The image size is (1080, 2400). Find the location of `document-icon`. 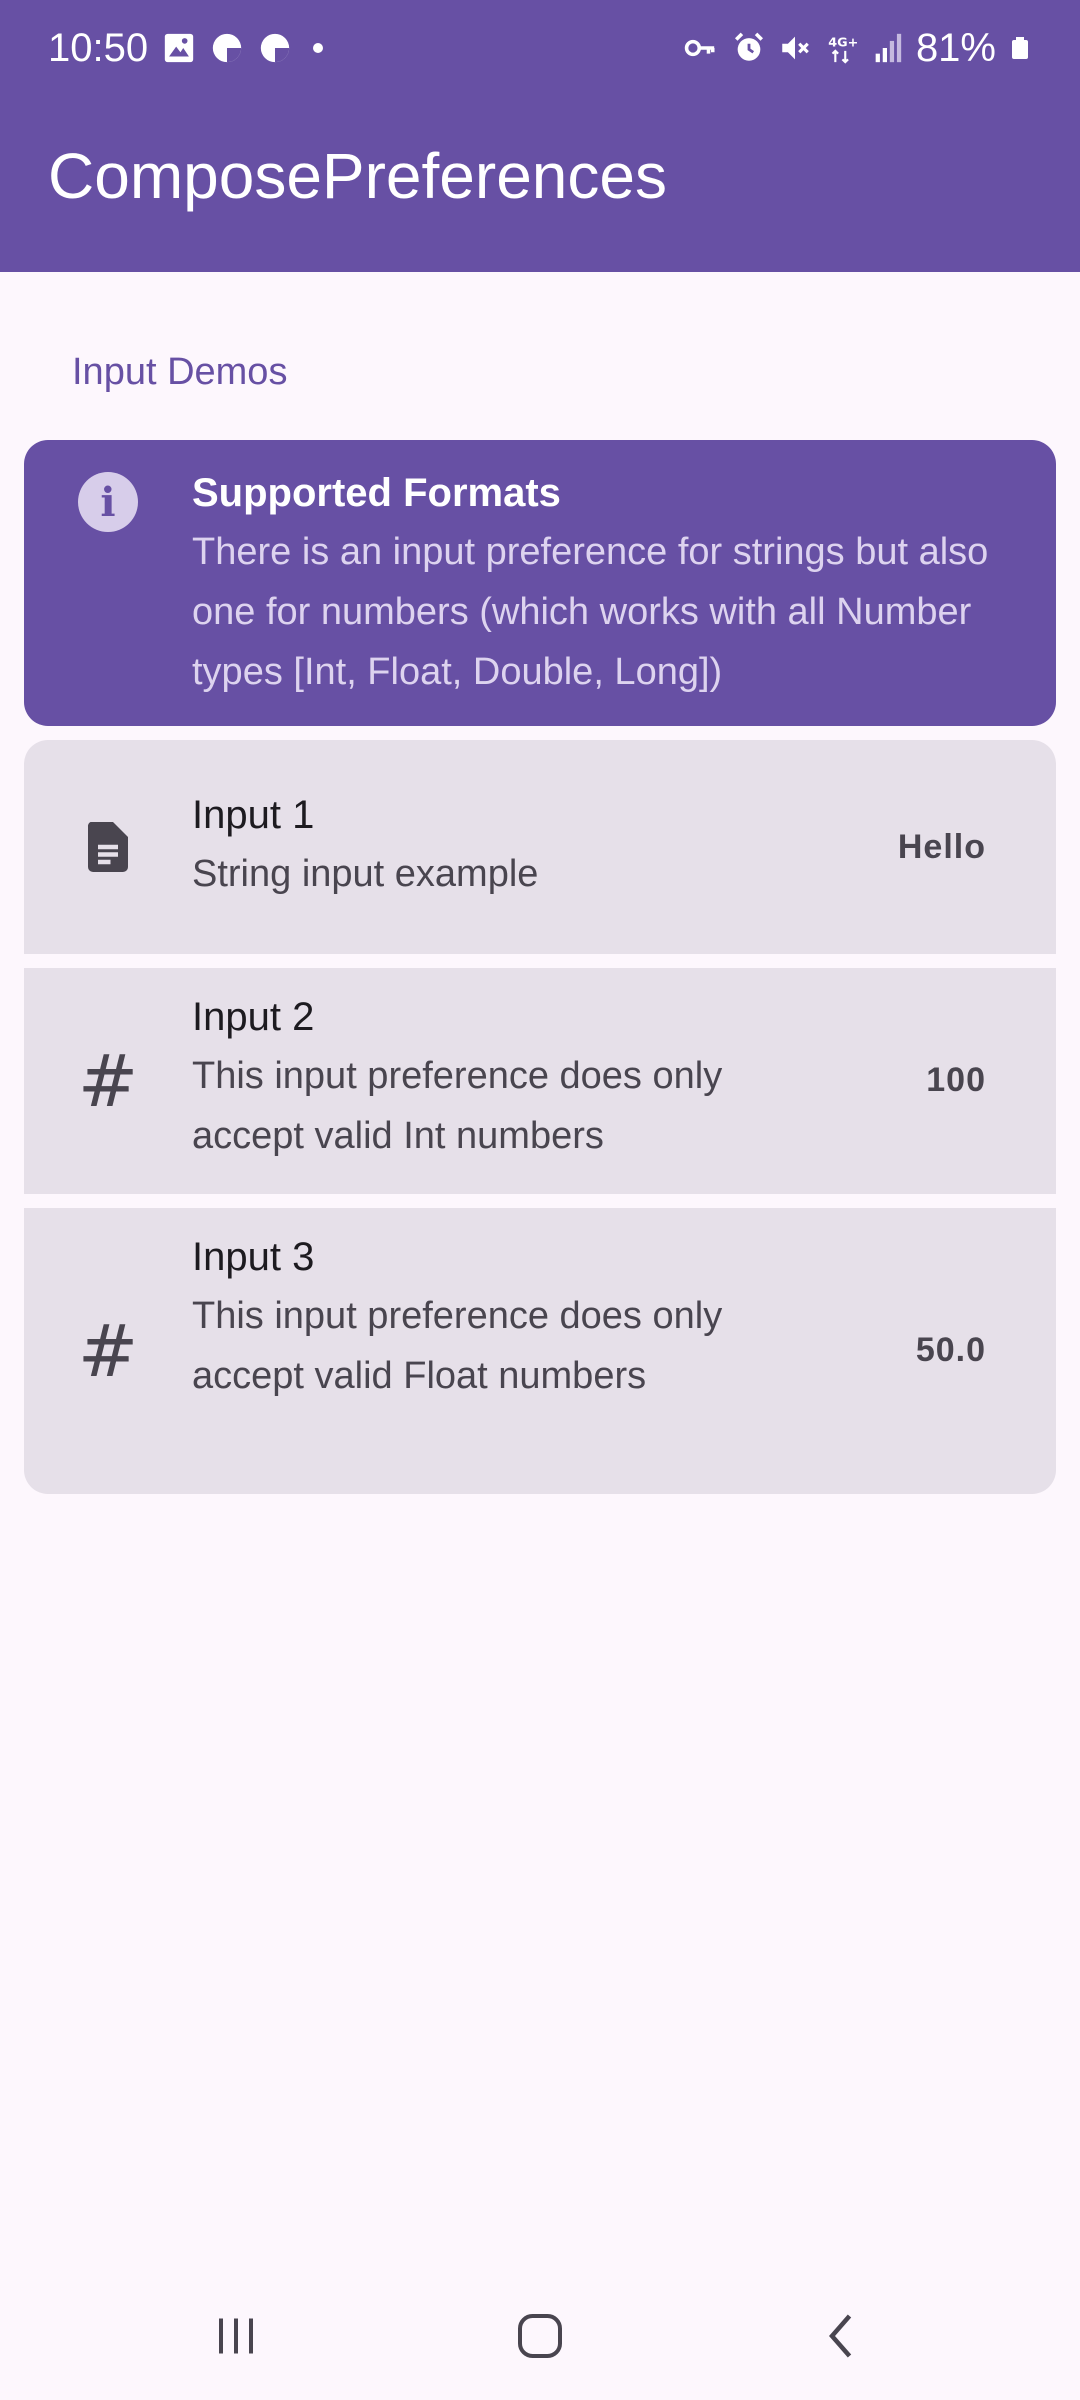

document-icon is located at coordinates (108, 847).